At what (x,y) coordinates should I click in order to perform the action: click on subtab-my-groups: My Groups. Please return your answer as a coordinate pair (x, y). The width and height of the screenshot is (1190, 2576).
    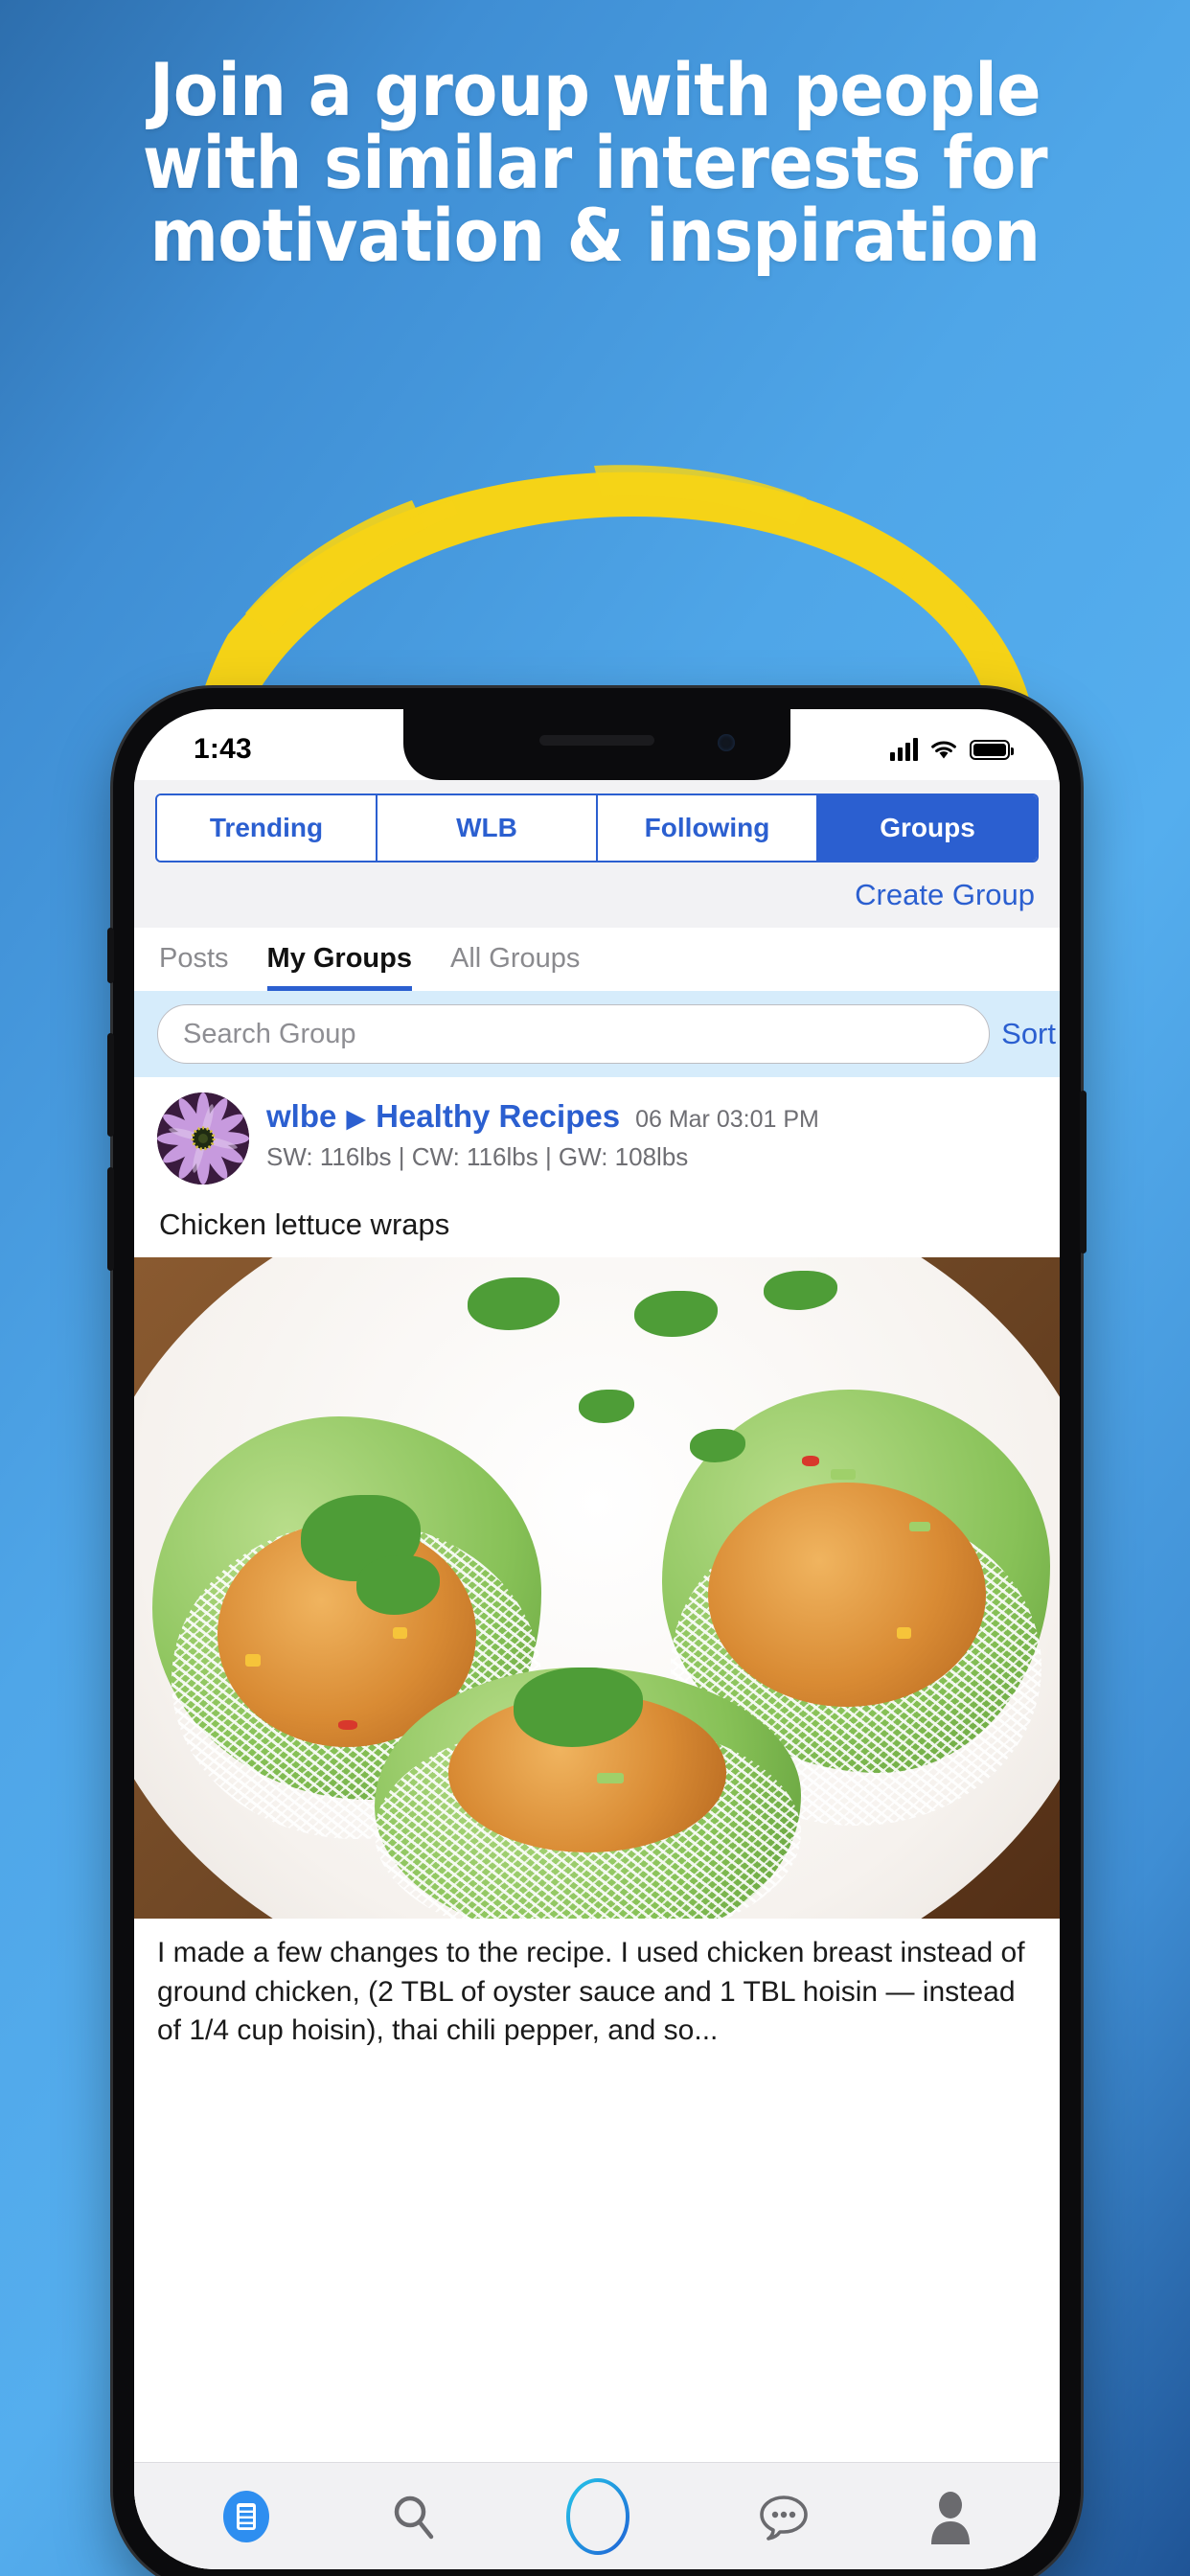
    Looking at the image, I should click on (339, 967).